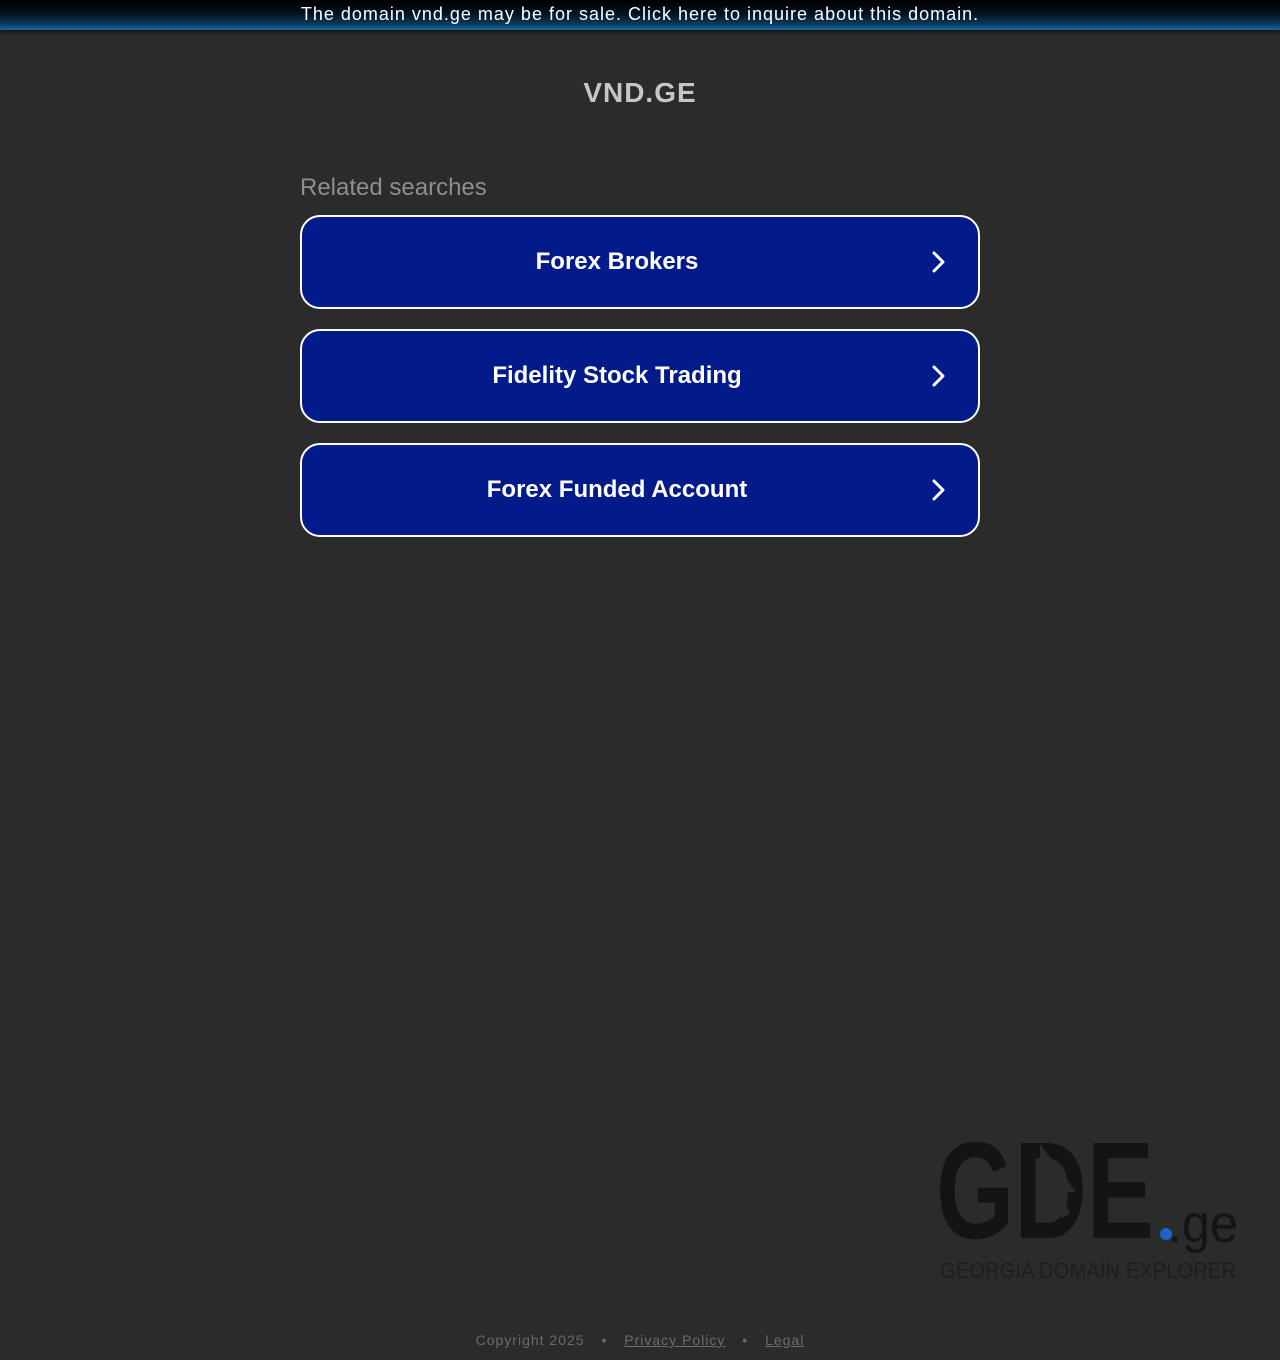 Image resolution: width=1280 pixels, height=1360 pixels. Describe the element at coordinates (640, 92) in the screenshot. I see `site-title: VND.GE` at that location.